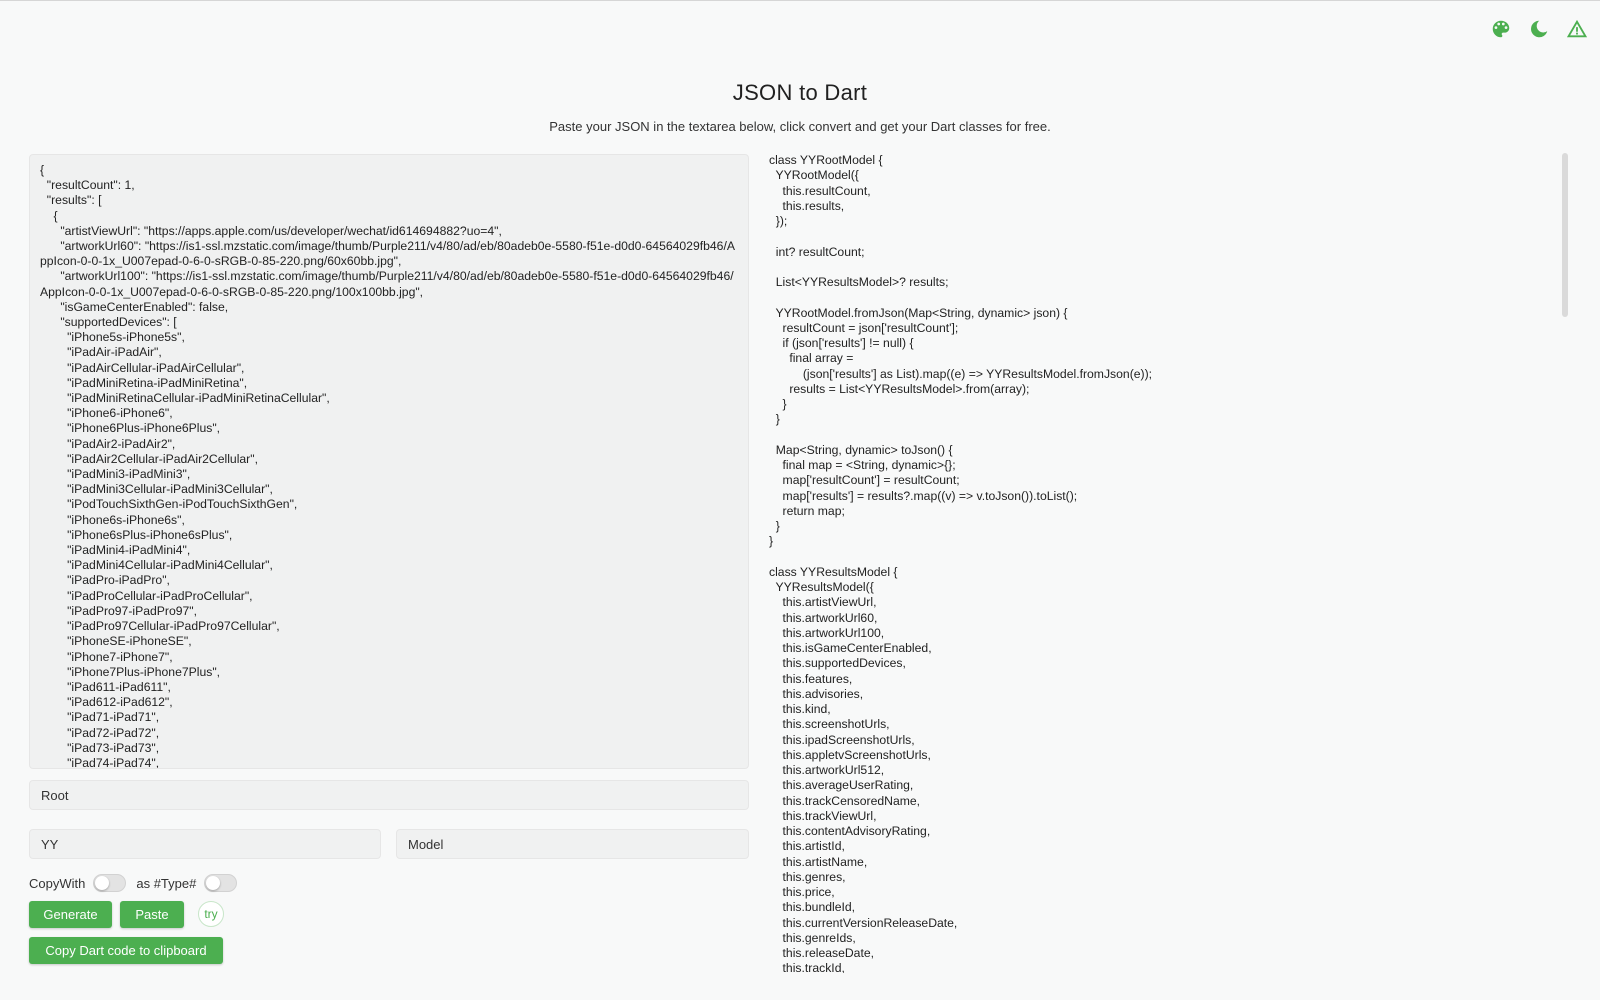  I want to click on options-row: CopyWith as #Type#, so click(138, 883).